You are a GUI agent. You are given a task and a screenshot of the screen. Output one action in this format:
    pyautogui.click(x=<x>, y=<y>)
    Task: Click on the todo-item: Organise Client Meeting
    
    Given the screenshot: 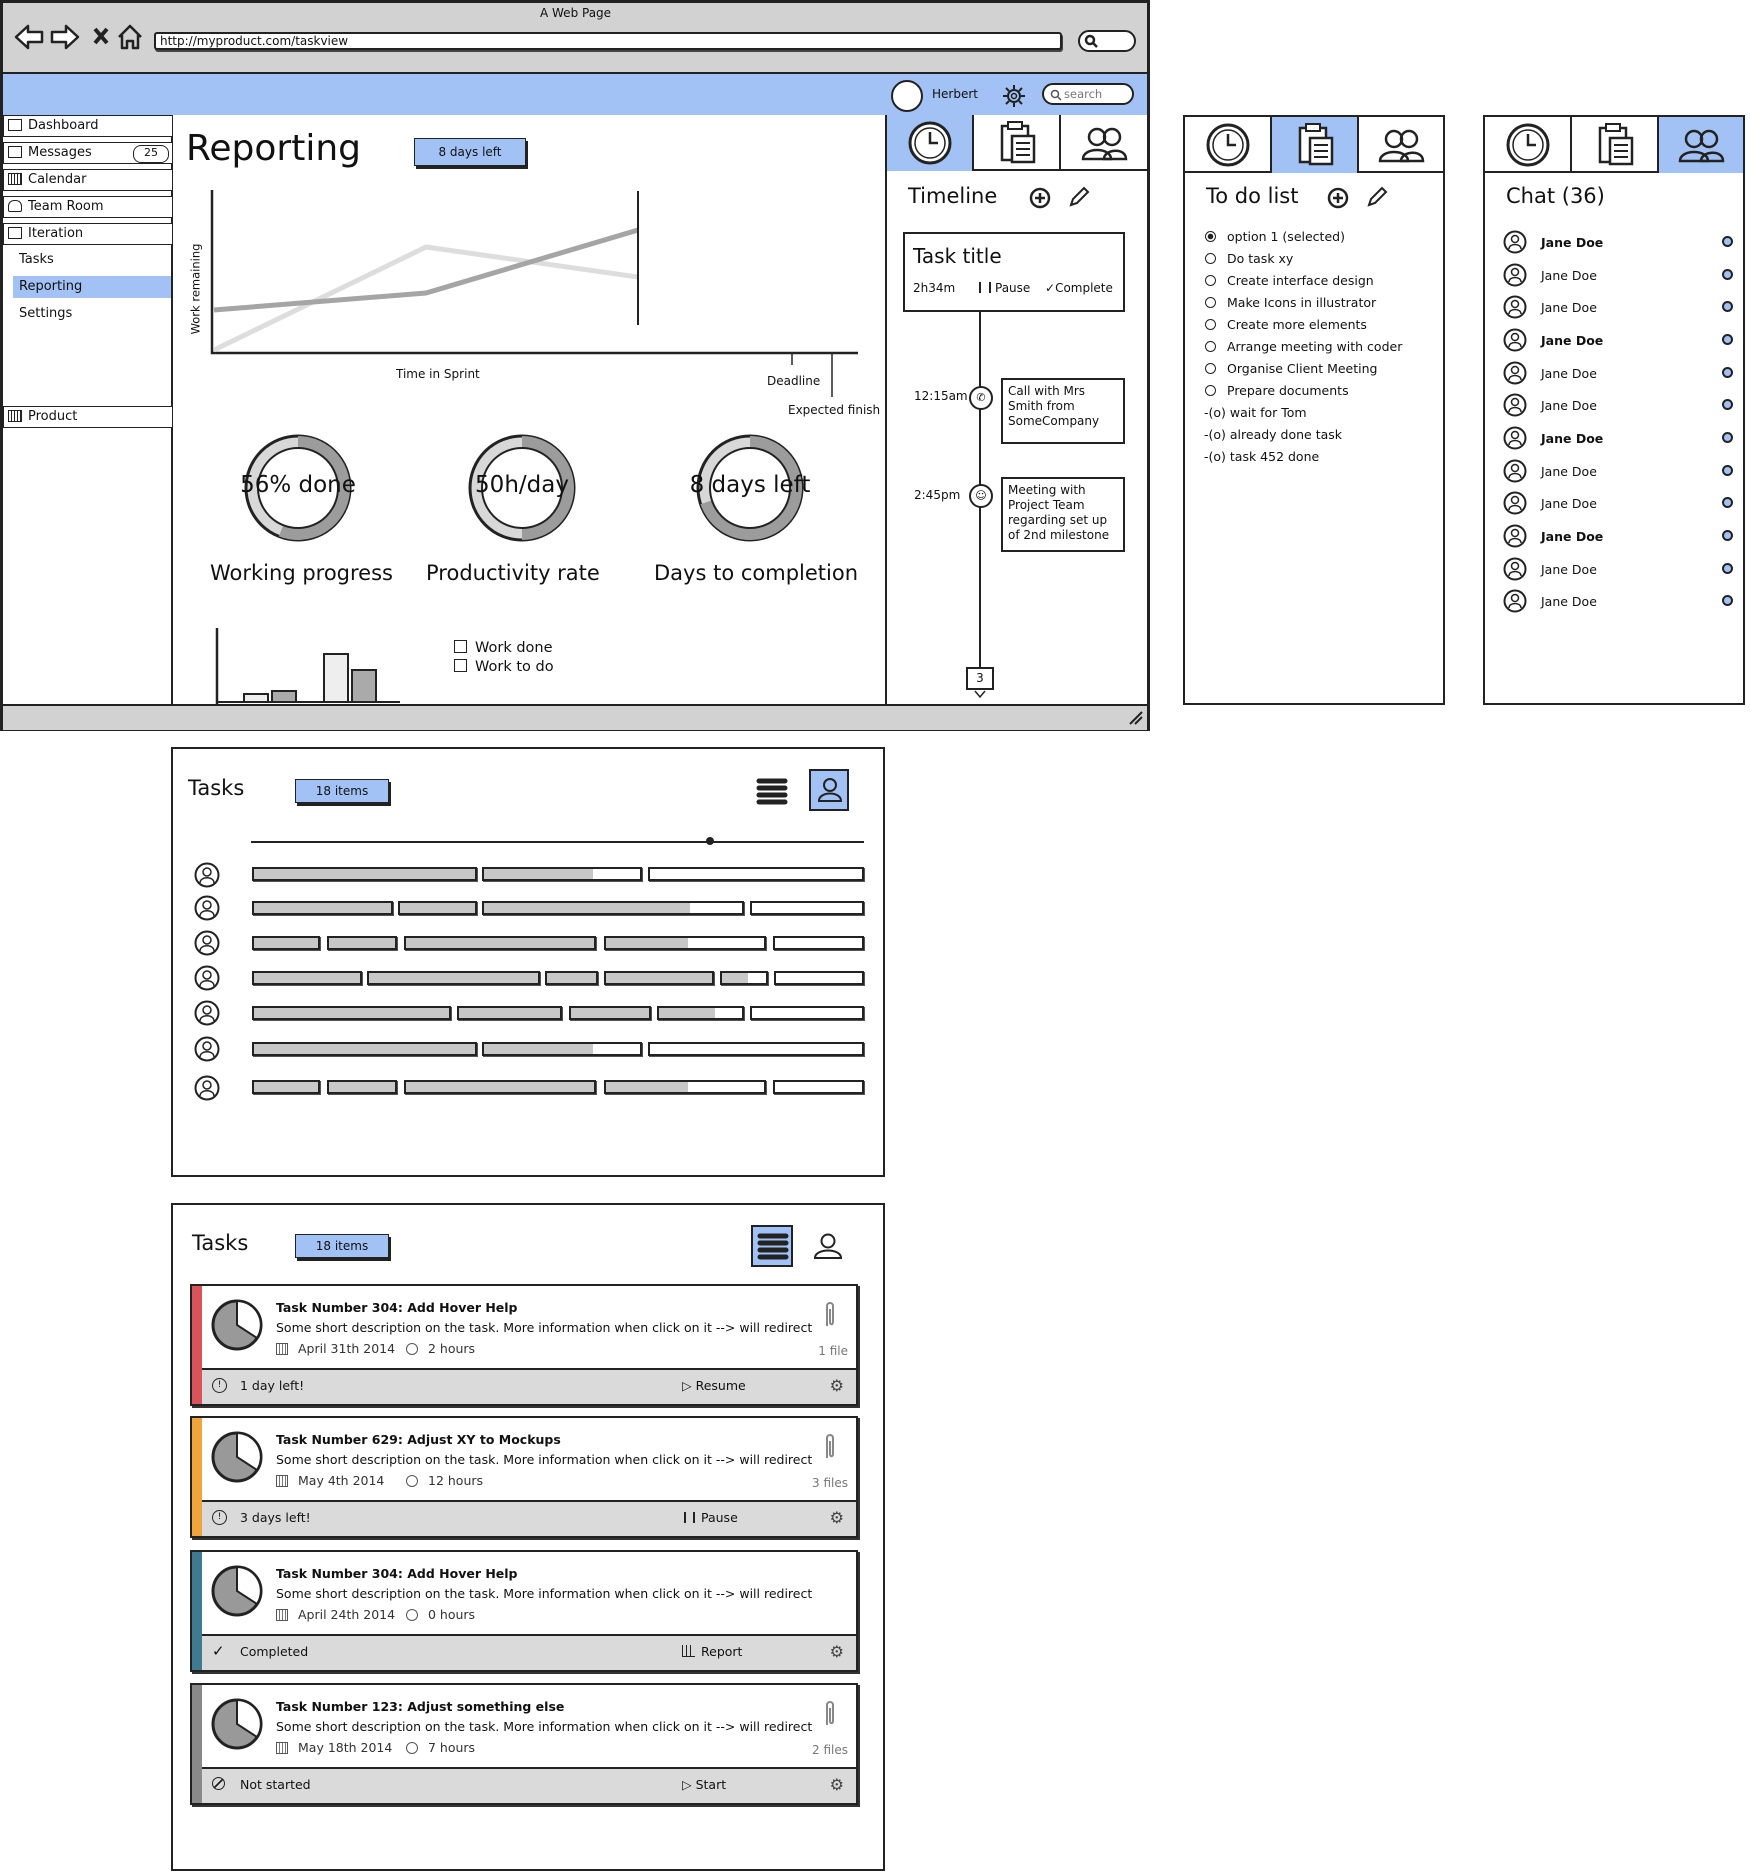 What is the action you would take?
    pyautogui.click(x=1302, y=368)
    